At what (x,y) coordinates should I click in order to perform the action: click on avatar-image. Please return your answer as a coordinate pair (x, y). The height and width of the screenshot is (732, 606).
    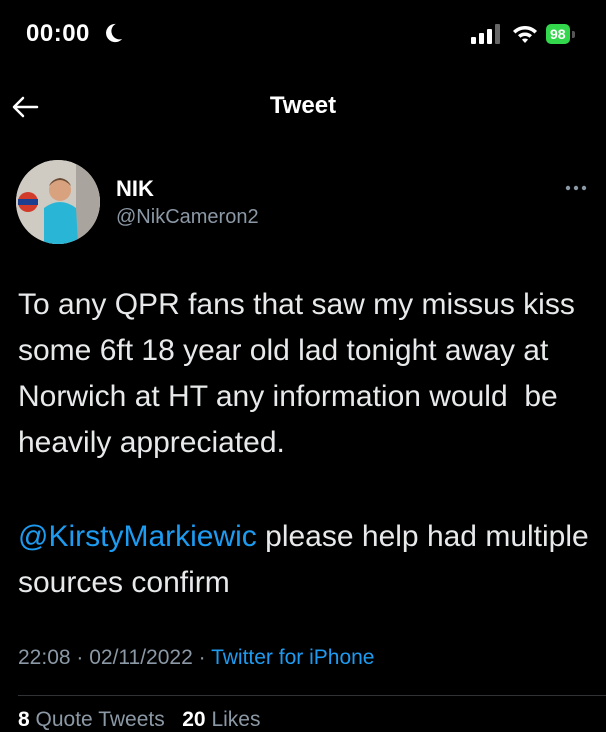
    Looking at the image, I should click on (58, 202).